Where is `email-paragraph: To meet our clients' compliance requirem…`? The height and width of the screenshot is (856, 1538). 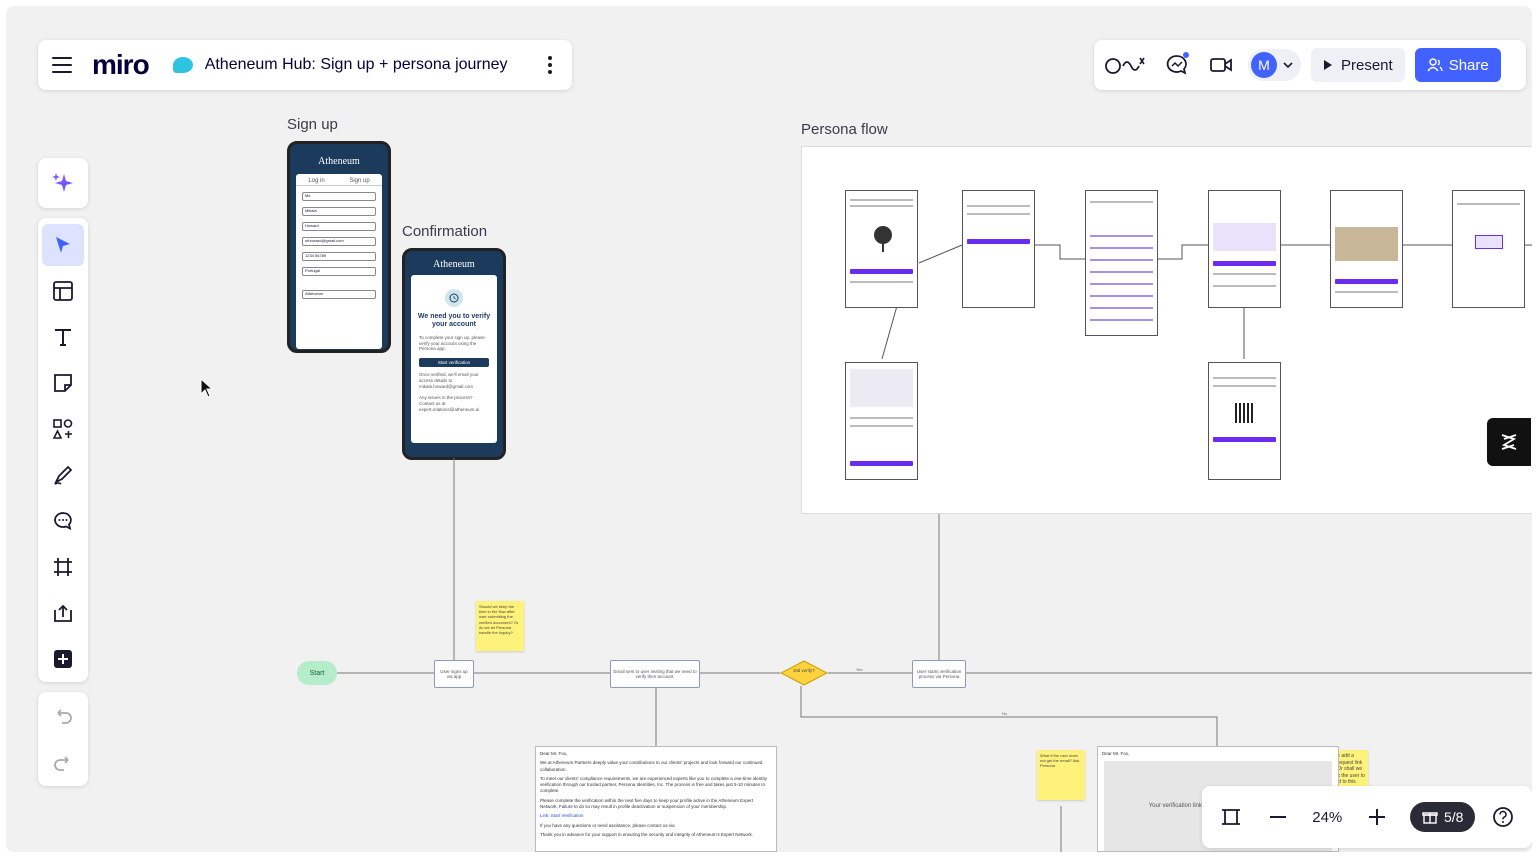 email-paragraph: To meet our clients' compliance requirem… is located at coordinates (653, 784).